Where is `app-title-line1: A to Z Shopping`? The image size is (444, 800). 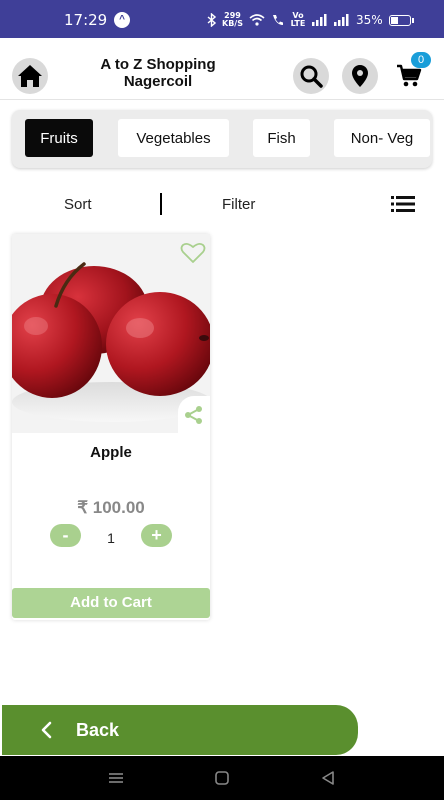
app-title-line1: A to Z Shopping is located at coordinates (158, 64).